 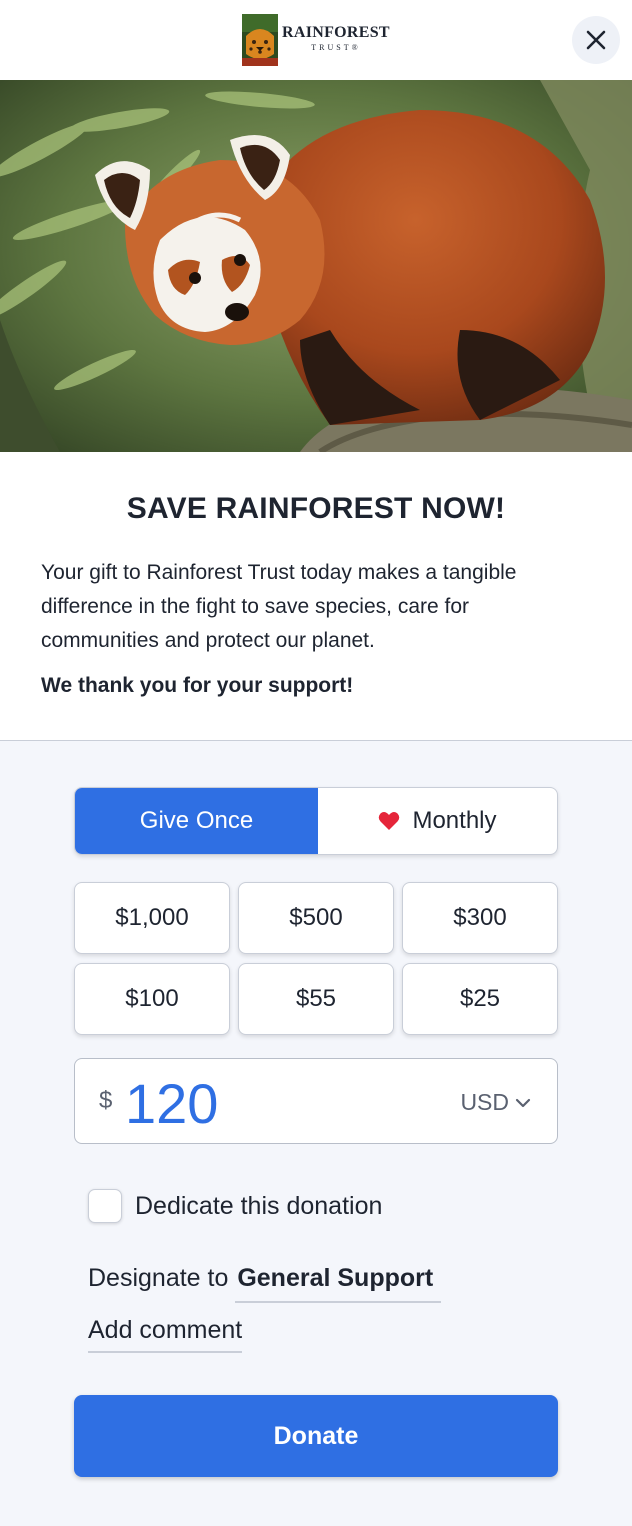 I want to click on amount-button-1000: $1,000, so click(x=152, y=918).